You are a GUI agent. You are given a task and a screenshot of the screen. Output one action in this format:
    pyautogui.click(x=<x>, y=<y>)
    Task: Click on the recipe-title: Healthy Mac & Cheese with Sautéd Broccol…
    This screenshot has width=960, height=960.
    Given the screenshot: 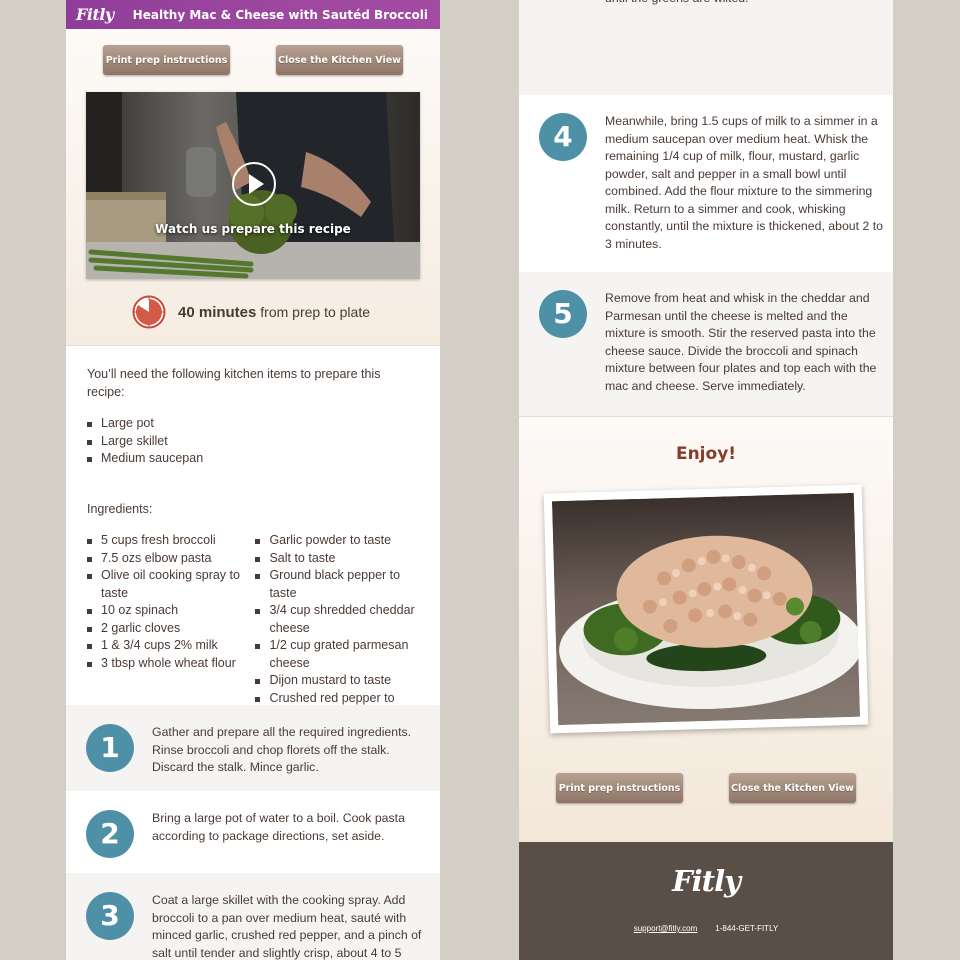 What is the action you would take?
    pyautogui.click(x=280, y=14)
    